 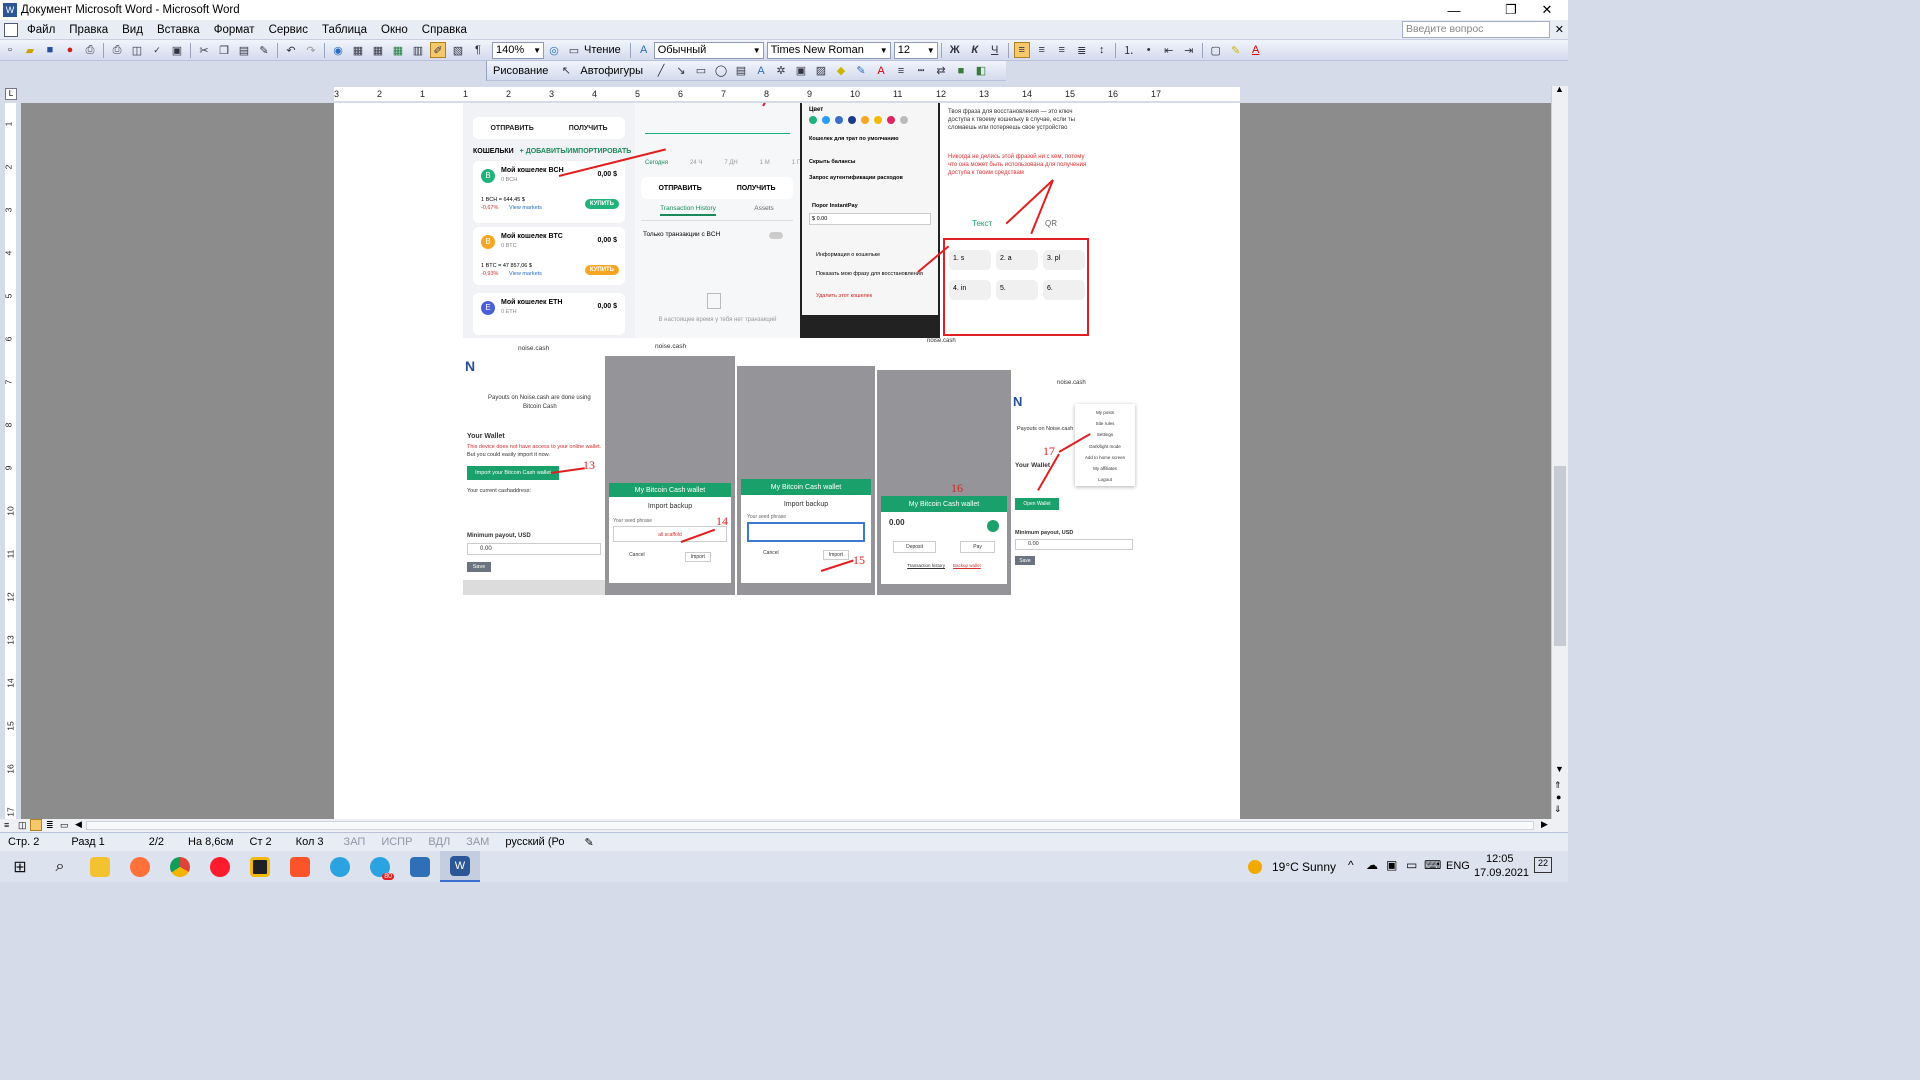 What do you see at coordinates (140, 866) in the screenshot?
I see `taskbar-firefox` at bounding box center [140, 866].